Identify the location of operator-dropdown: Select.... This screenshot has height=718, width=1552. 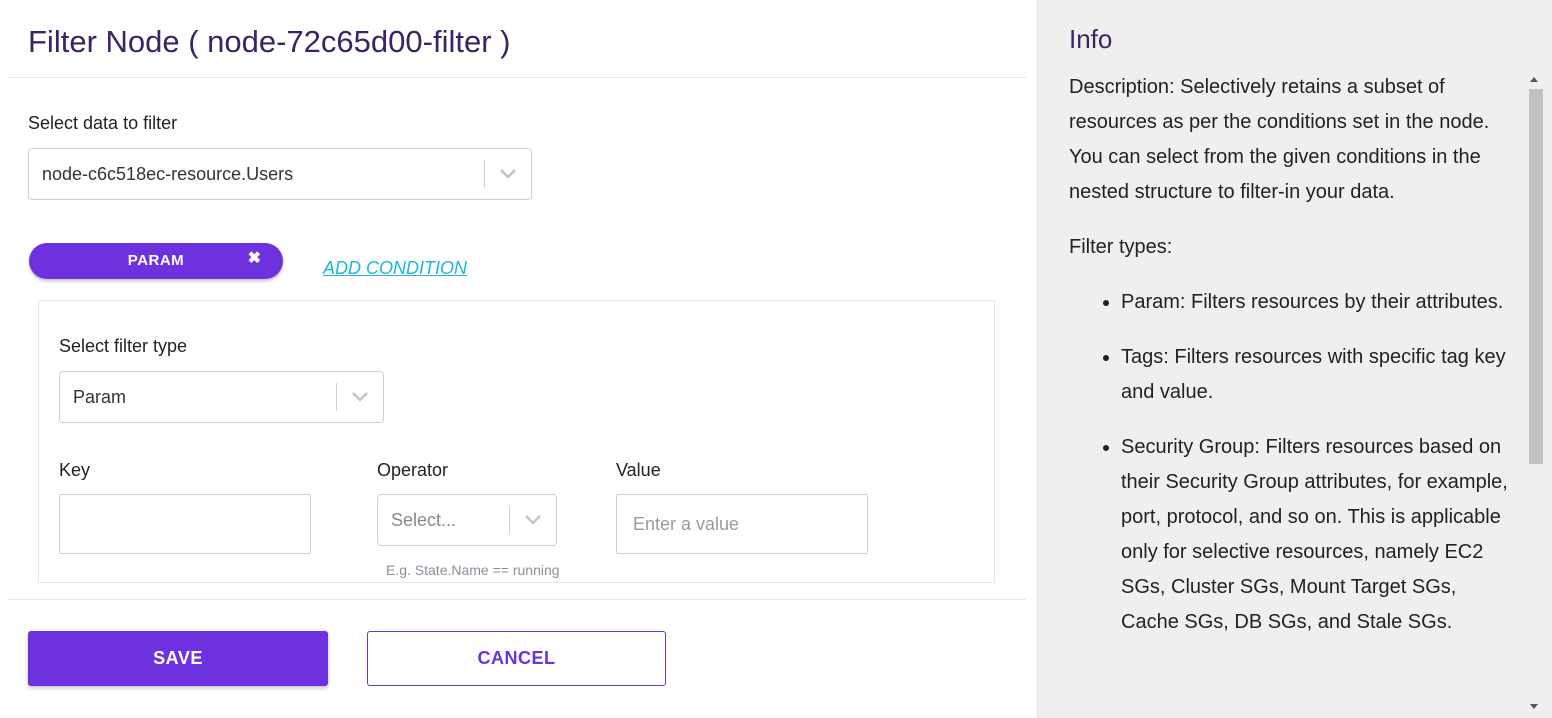
(467, 520).